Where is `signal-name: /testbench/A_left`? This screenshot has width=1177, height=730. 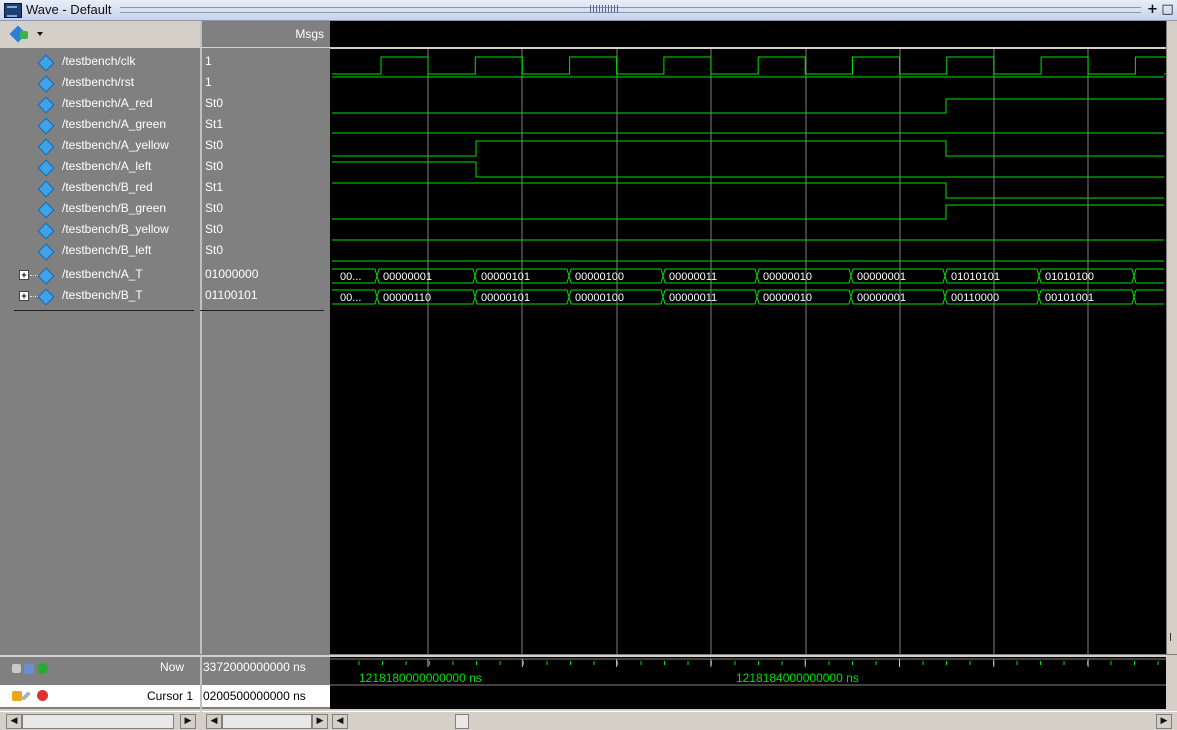 signal-name: /testbench/A_left is located at coordinates (107, 166).